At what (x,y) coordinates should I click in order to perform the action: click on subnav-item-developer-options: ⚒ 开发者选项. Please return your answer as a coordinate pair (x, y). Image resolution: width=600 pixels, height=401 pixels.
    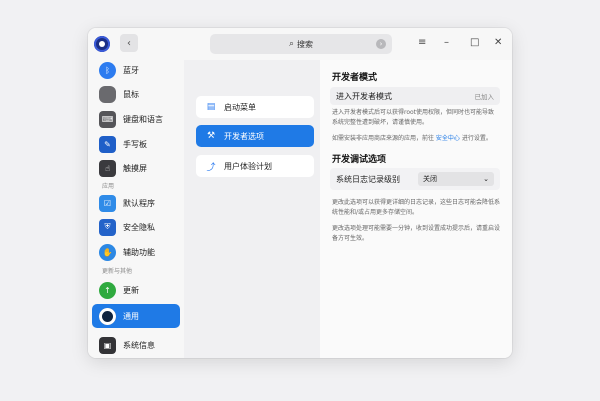
    Looking at the image, I should click on (255, 136).